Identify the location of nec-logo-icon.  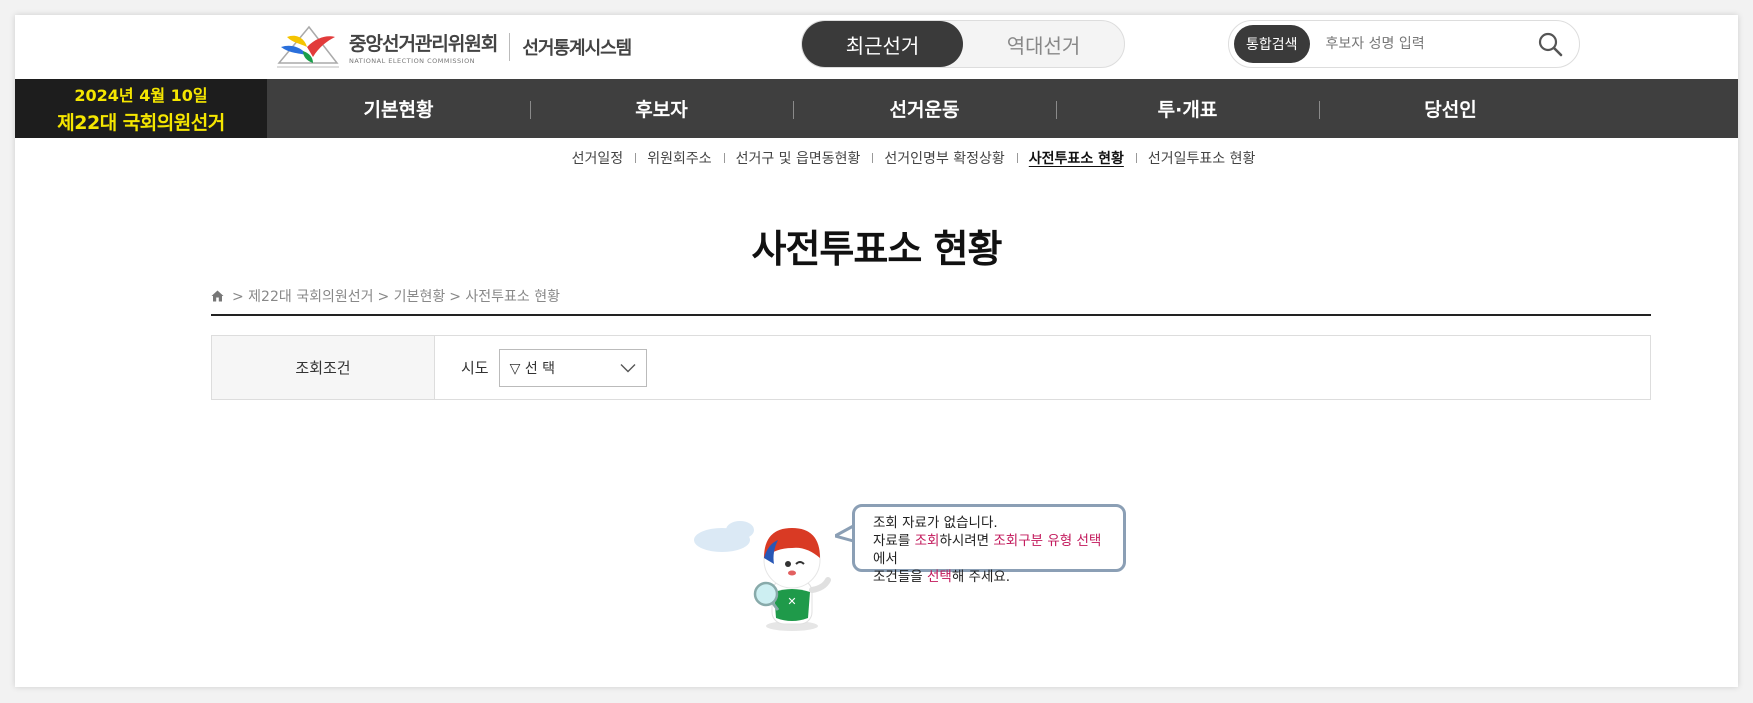
(308, 46).